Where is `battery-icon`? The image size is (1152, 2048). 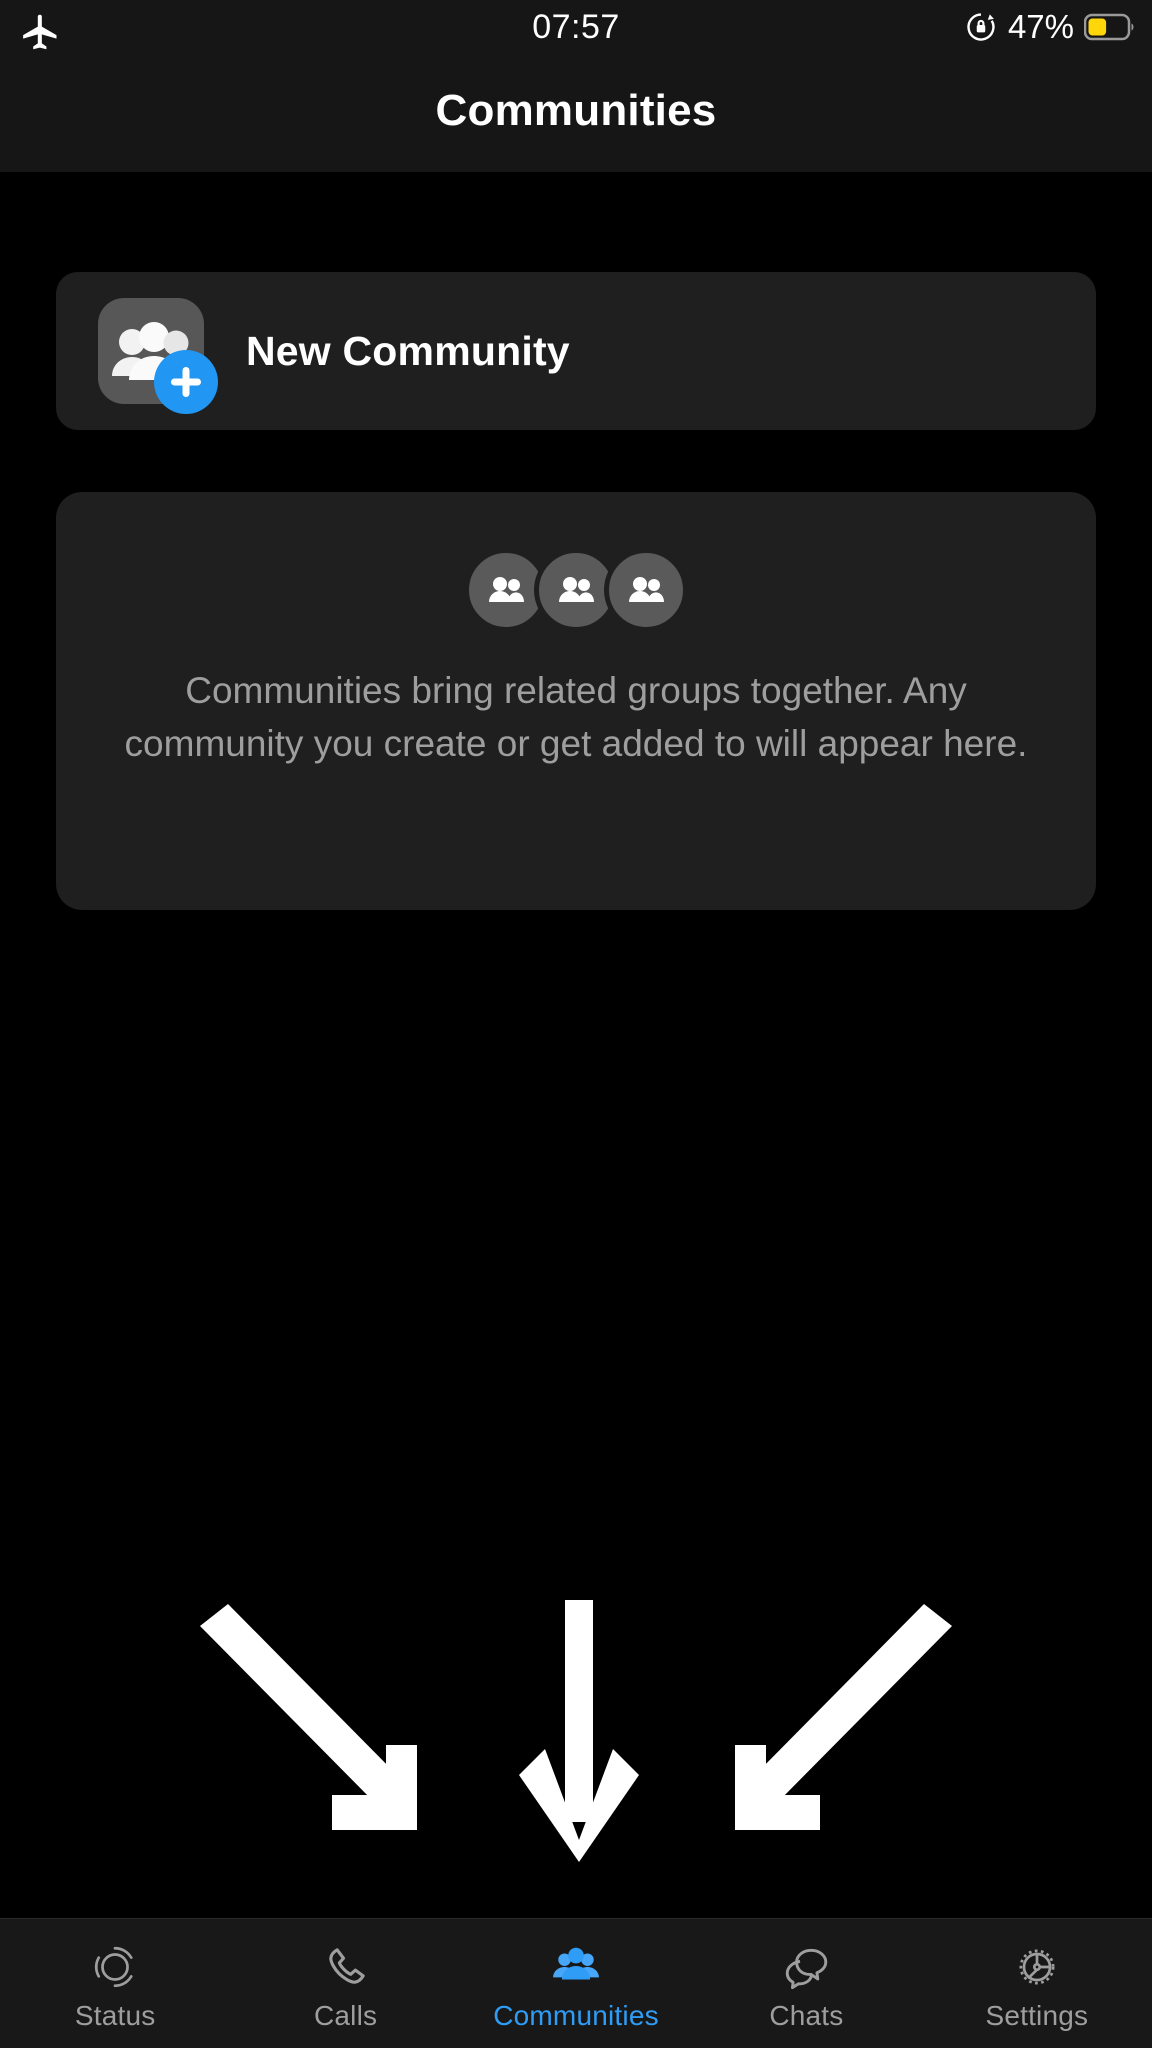
battery-icon is located at coordinates (1109, 27).